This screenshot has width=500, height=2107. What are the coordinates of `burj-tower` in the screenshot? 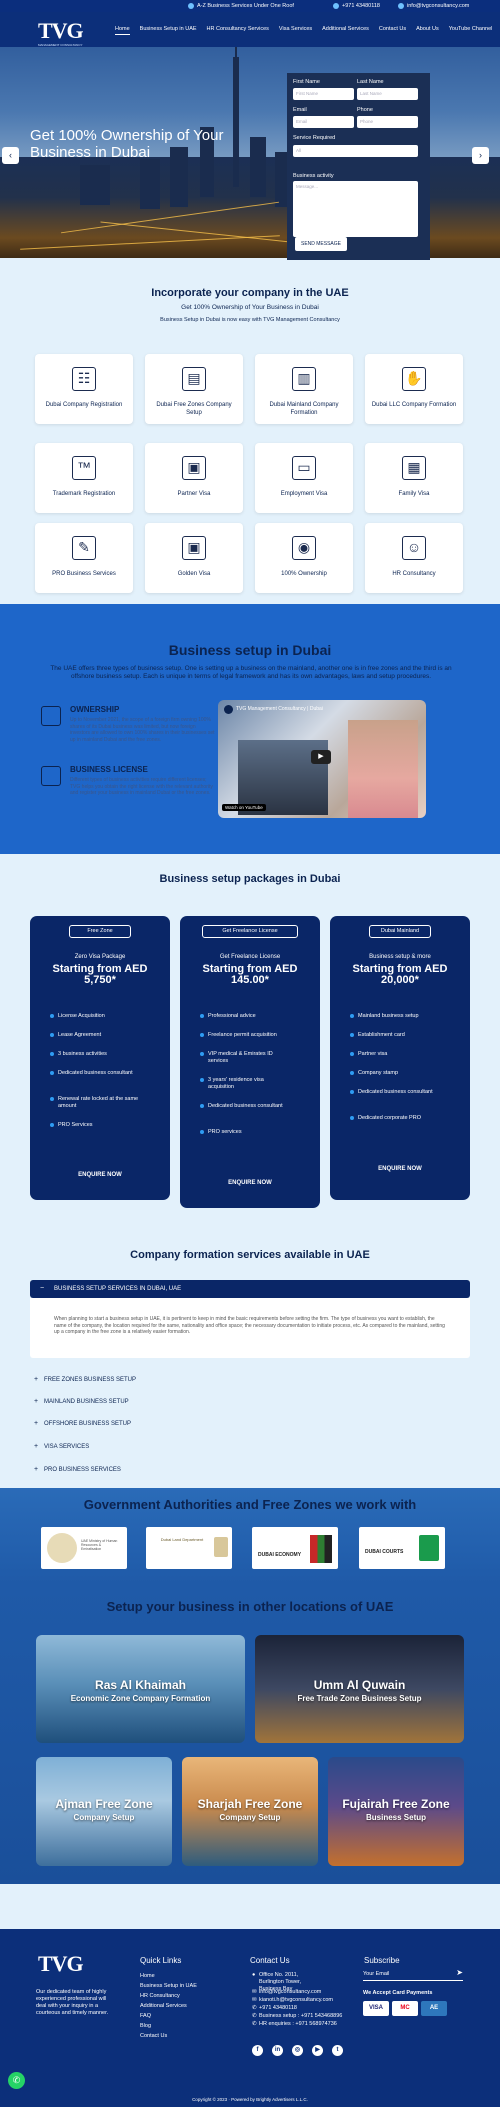 It's located at (236, 122).